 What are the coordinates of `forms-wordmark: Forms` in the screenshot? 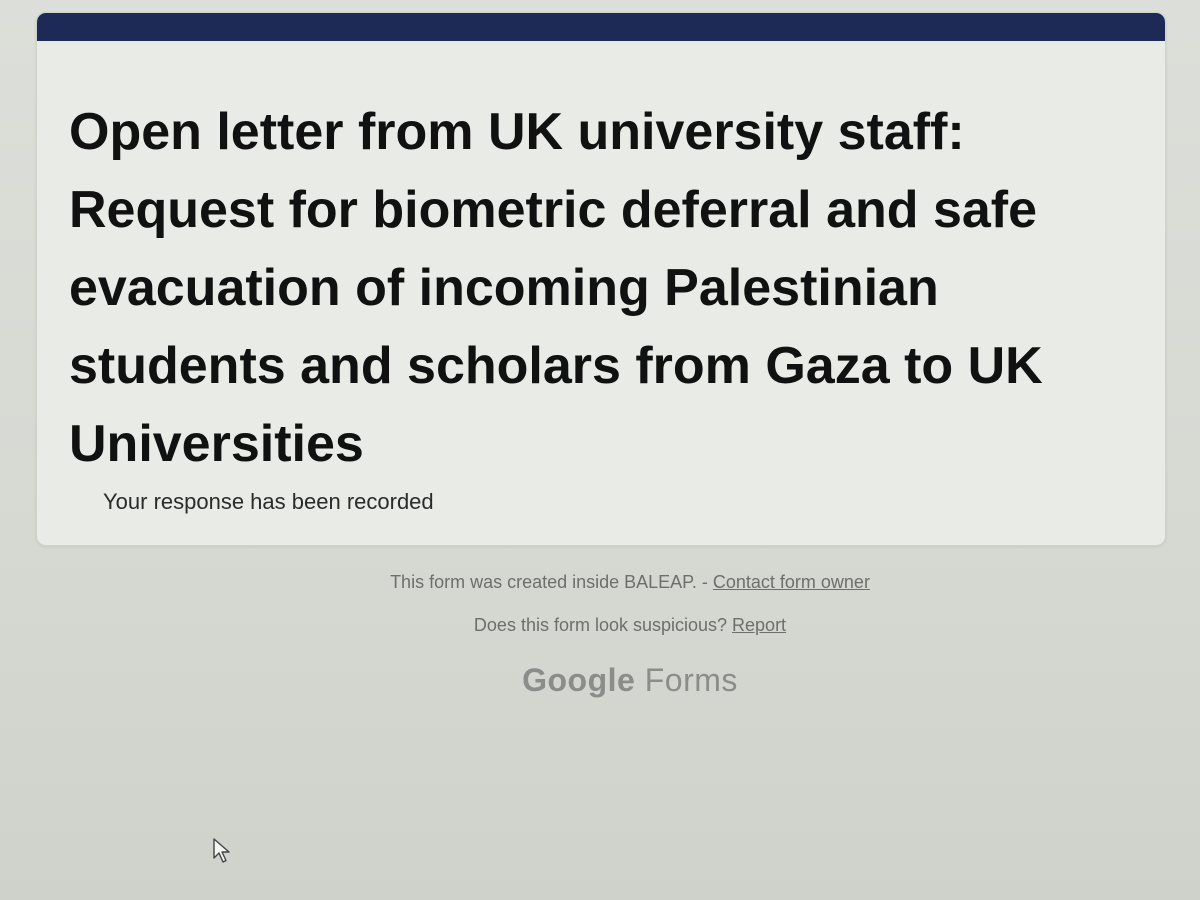 It's located at (691, 680).